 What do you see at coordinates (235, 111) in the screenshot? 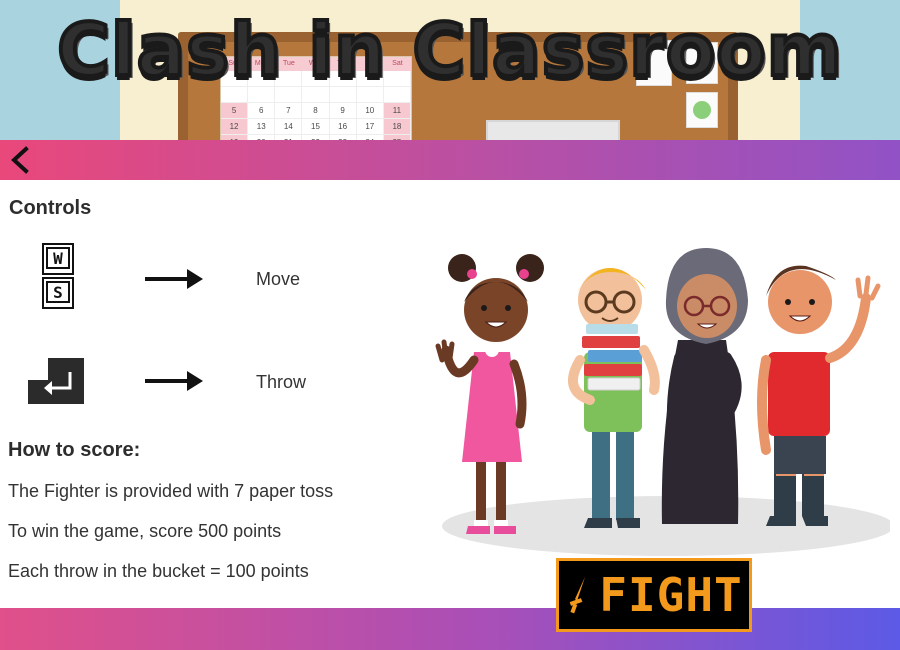
I see `calendar-cell: 5` at bounding box center [235, 111].